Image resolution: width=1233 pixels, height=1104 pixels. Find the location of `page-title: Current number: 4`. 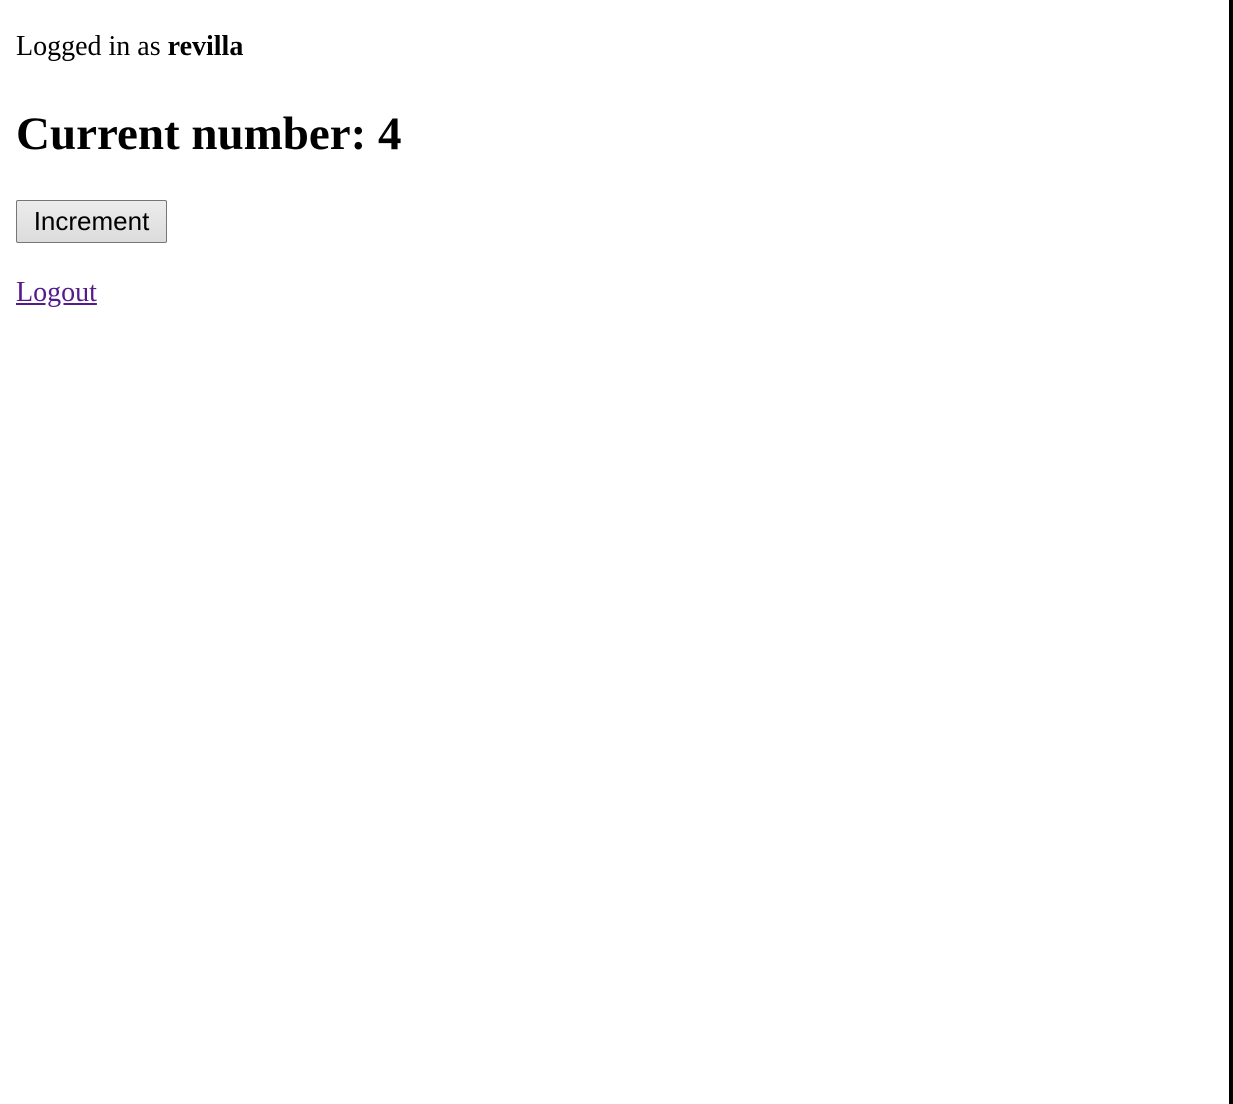

page-title: Current number: 4 is located at coordinates (209, 134).